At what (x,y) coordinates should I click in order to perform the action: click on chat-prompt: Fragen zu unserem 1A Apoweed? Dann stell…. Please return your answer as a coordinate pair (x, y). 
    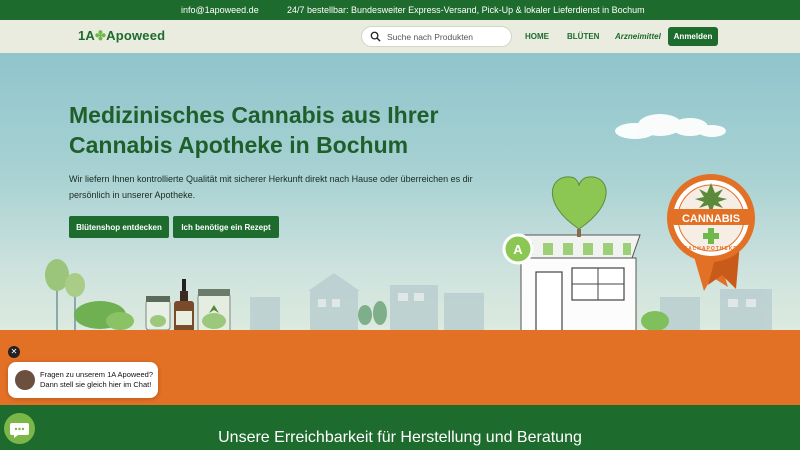
    Looking at the image, I should click on (83, 380).